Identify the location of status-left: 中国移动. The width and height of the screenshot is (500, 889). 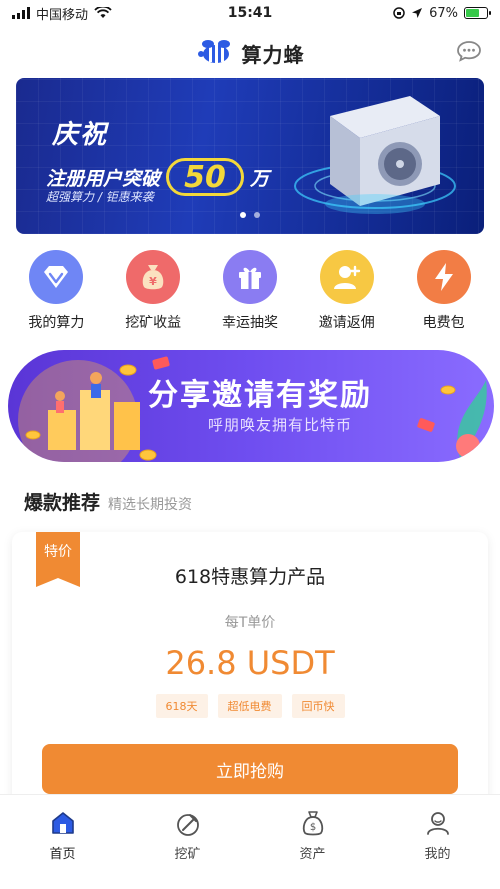
(62, 13).